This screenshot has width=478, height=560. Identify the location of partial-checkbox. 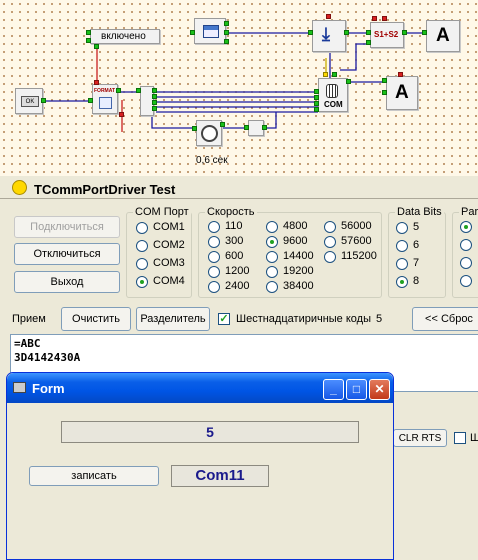
(460, 438).